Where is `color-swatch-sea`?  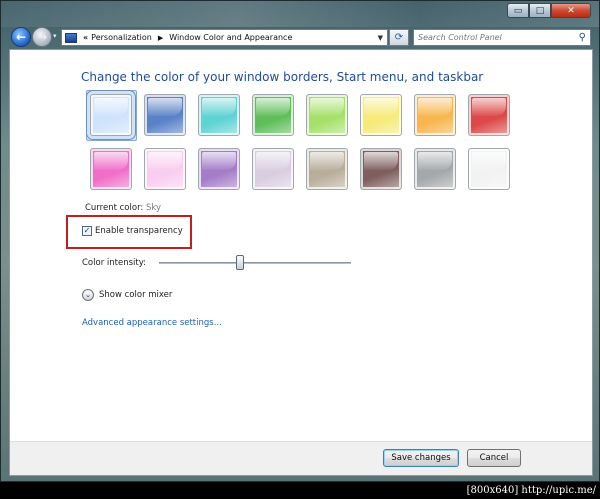 color-swatch-sea is located at coordinates (219, 115).